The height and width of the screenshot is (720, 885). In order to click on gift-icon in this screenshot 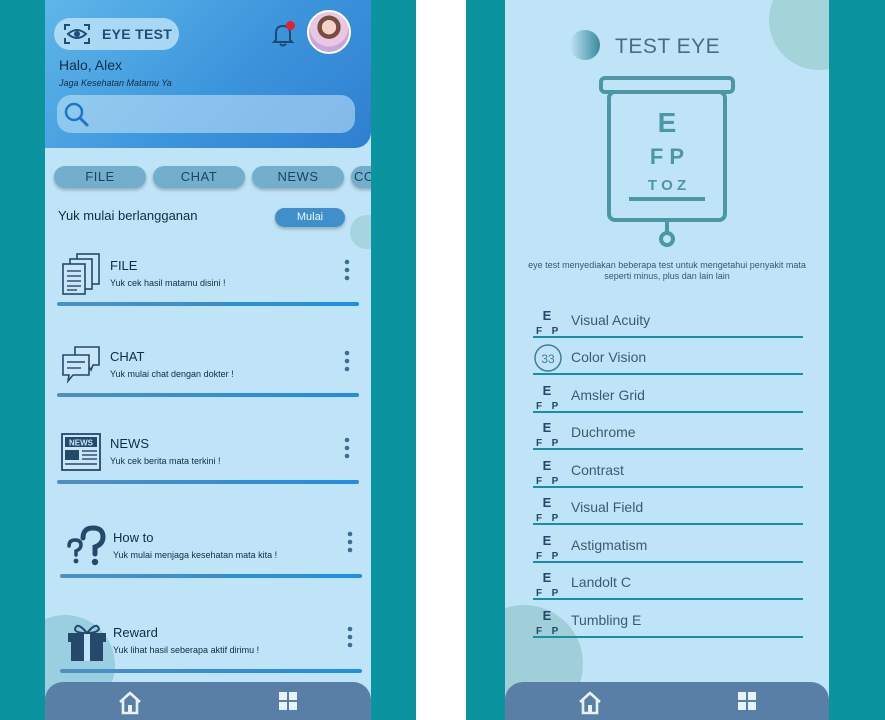, I will do `click(87, 642)`.